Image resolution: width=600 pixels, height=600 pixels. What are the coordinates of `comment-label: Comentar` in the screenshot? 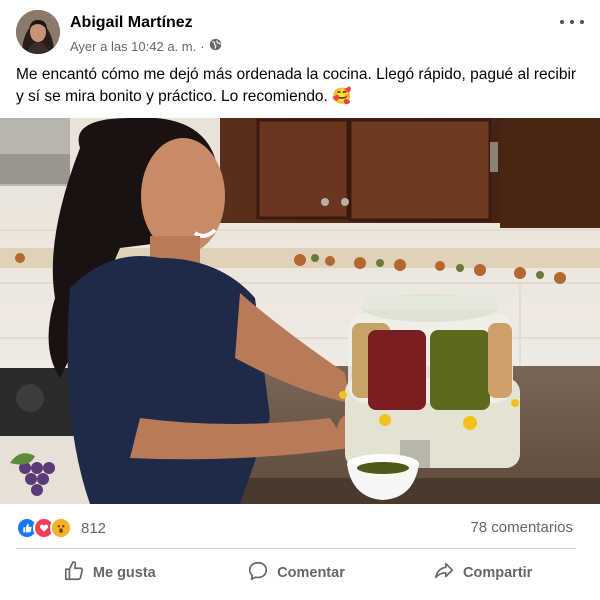 It's located at (311, 573).